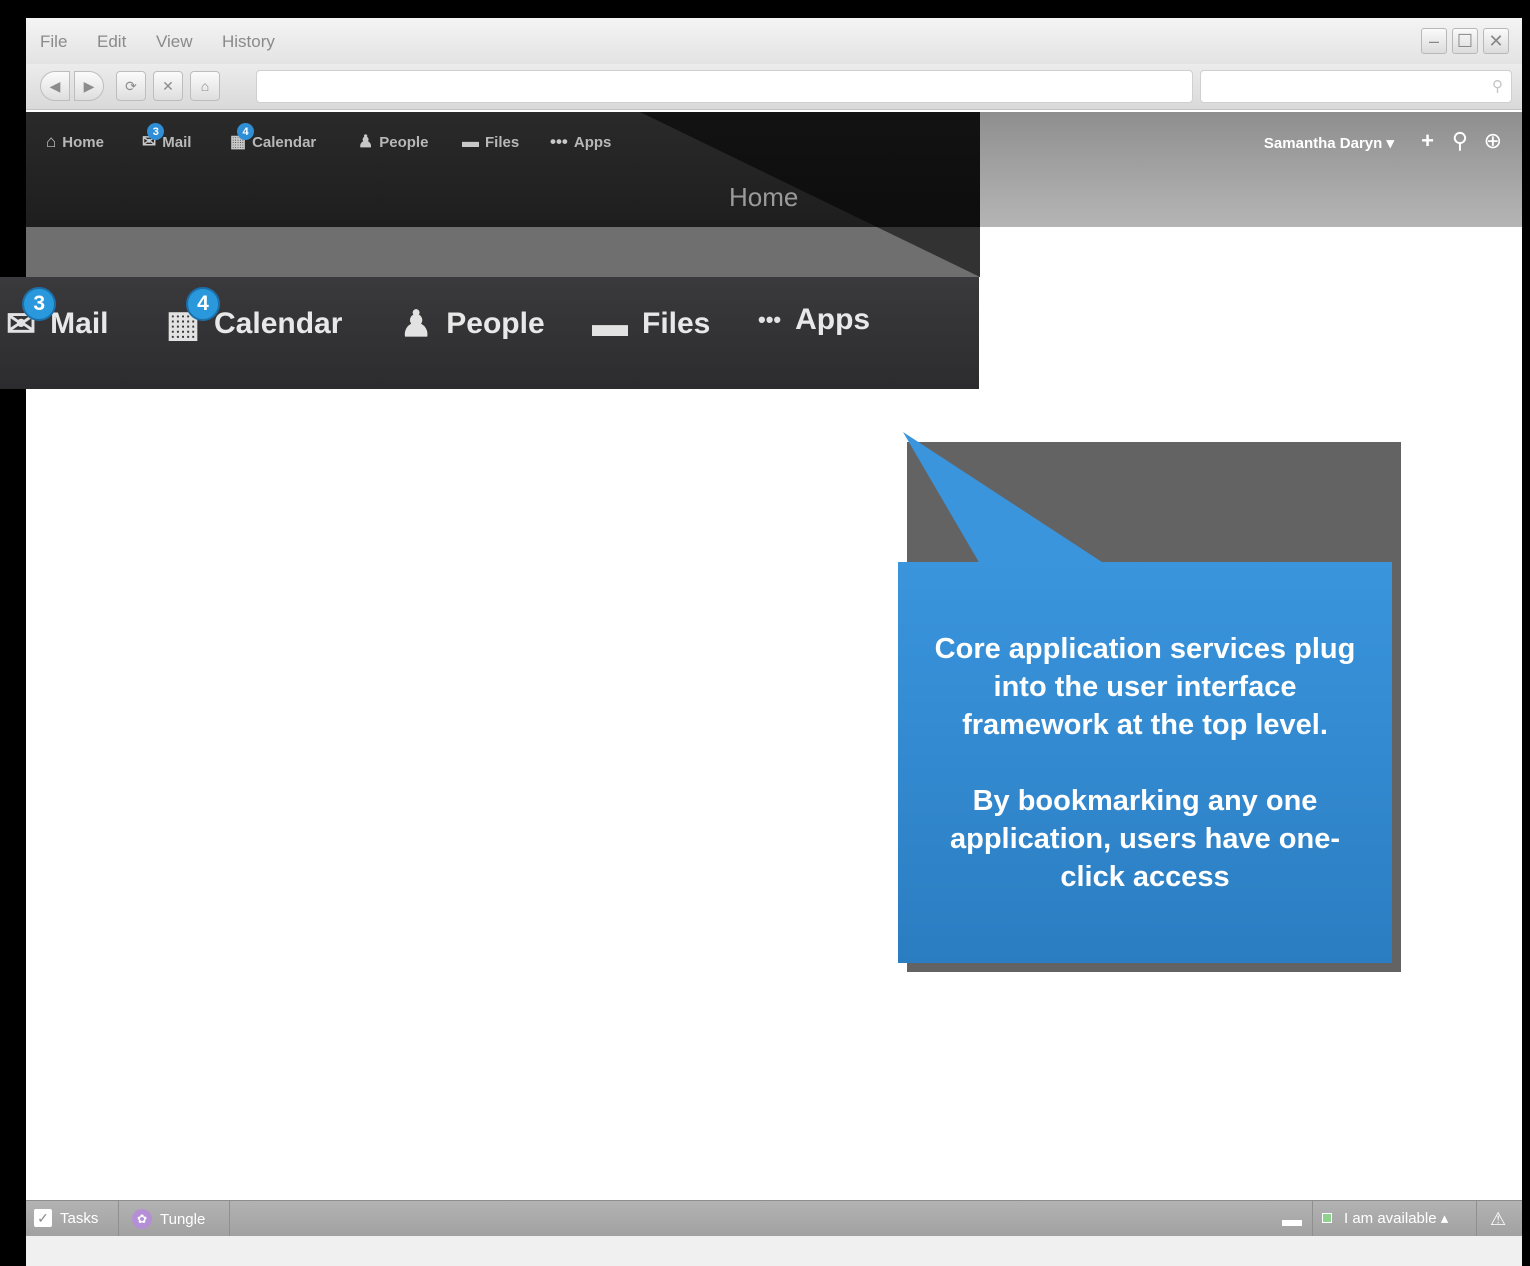 This screenshot has height=1266, width=1530. What do you see at coordinates (166, 137) in the screenshot?
I see `nav-mail: ✉ 3 Mail` at bounding box center [166, 137].